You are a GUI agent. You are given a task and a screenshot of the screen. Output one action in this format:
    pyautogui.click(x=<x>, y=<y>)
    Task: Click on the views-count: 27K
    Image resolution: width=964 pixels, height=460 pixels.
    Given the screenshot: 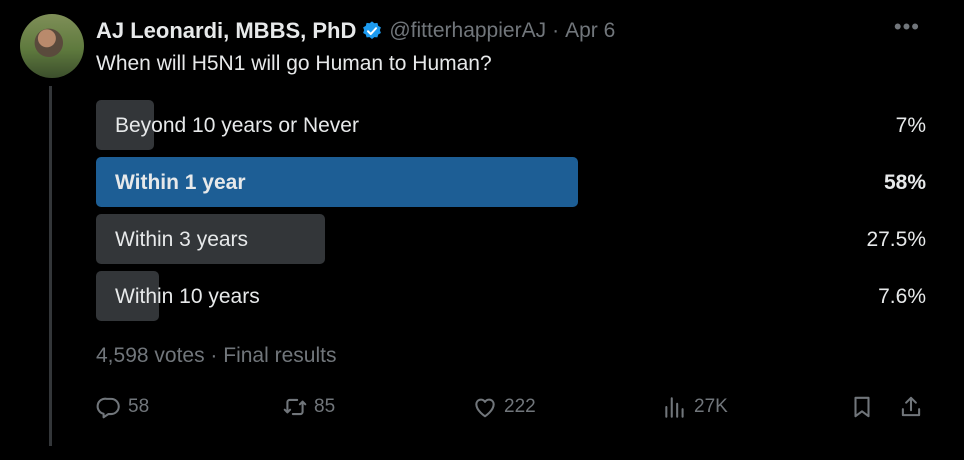 What is the action you would take?
    pyautogui.click(x=711, y=406)
    